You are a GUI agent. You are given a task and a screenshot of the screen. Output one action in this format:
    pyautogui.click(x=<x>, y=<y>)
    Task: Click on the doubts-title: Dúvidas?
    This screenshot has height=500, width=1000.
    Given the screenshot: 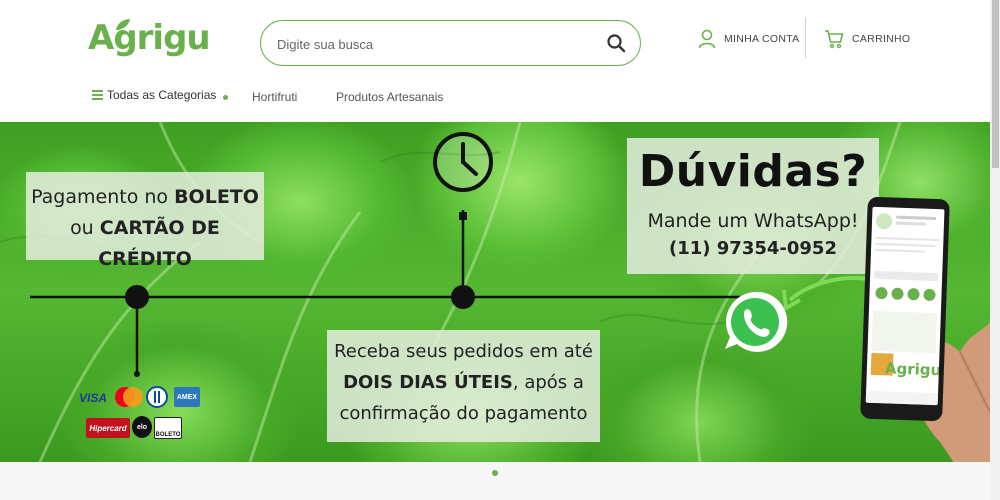 What is the action you would take?
    pyautogui.click(x=753, y=171)
    